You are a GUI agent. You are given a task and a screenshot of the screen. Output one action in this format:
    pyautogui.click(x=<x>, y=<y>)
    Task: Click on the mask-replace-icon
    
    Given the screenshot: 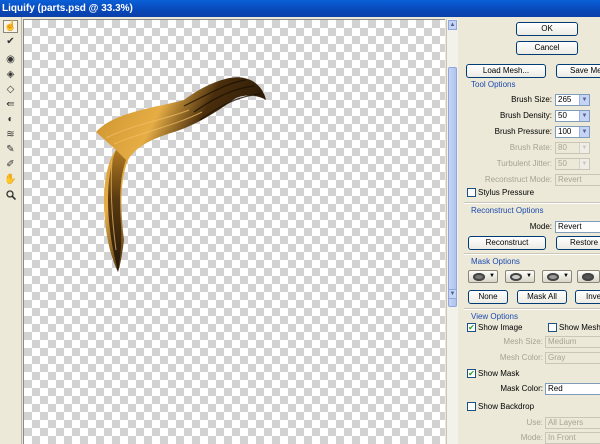 What is the action you would take?
    pyautogui.click(x=479, y=277)
    